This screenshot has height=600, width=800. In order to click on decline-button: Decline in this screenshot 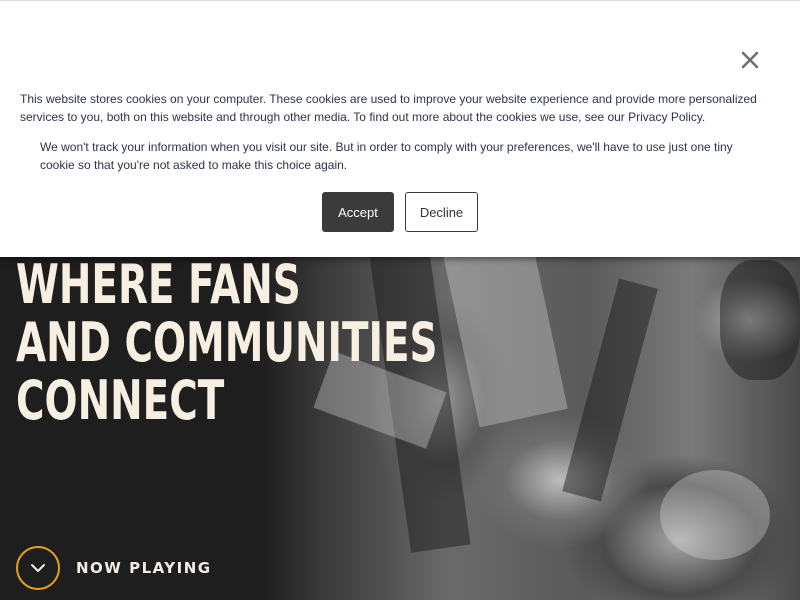, I will do `click(441, 212)`.